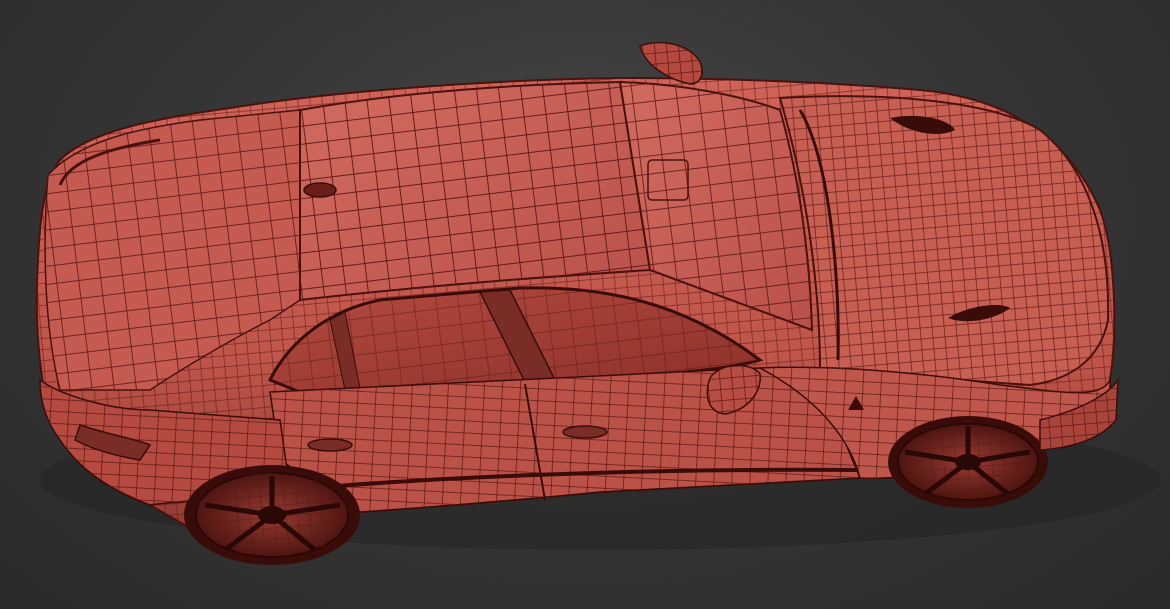  Describe the element at coordinates (475, 191) in the screenshot. I see `roof-panel` at that location.